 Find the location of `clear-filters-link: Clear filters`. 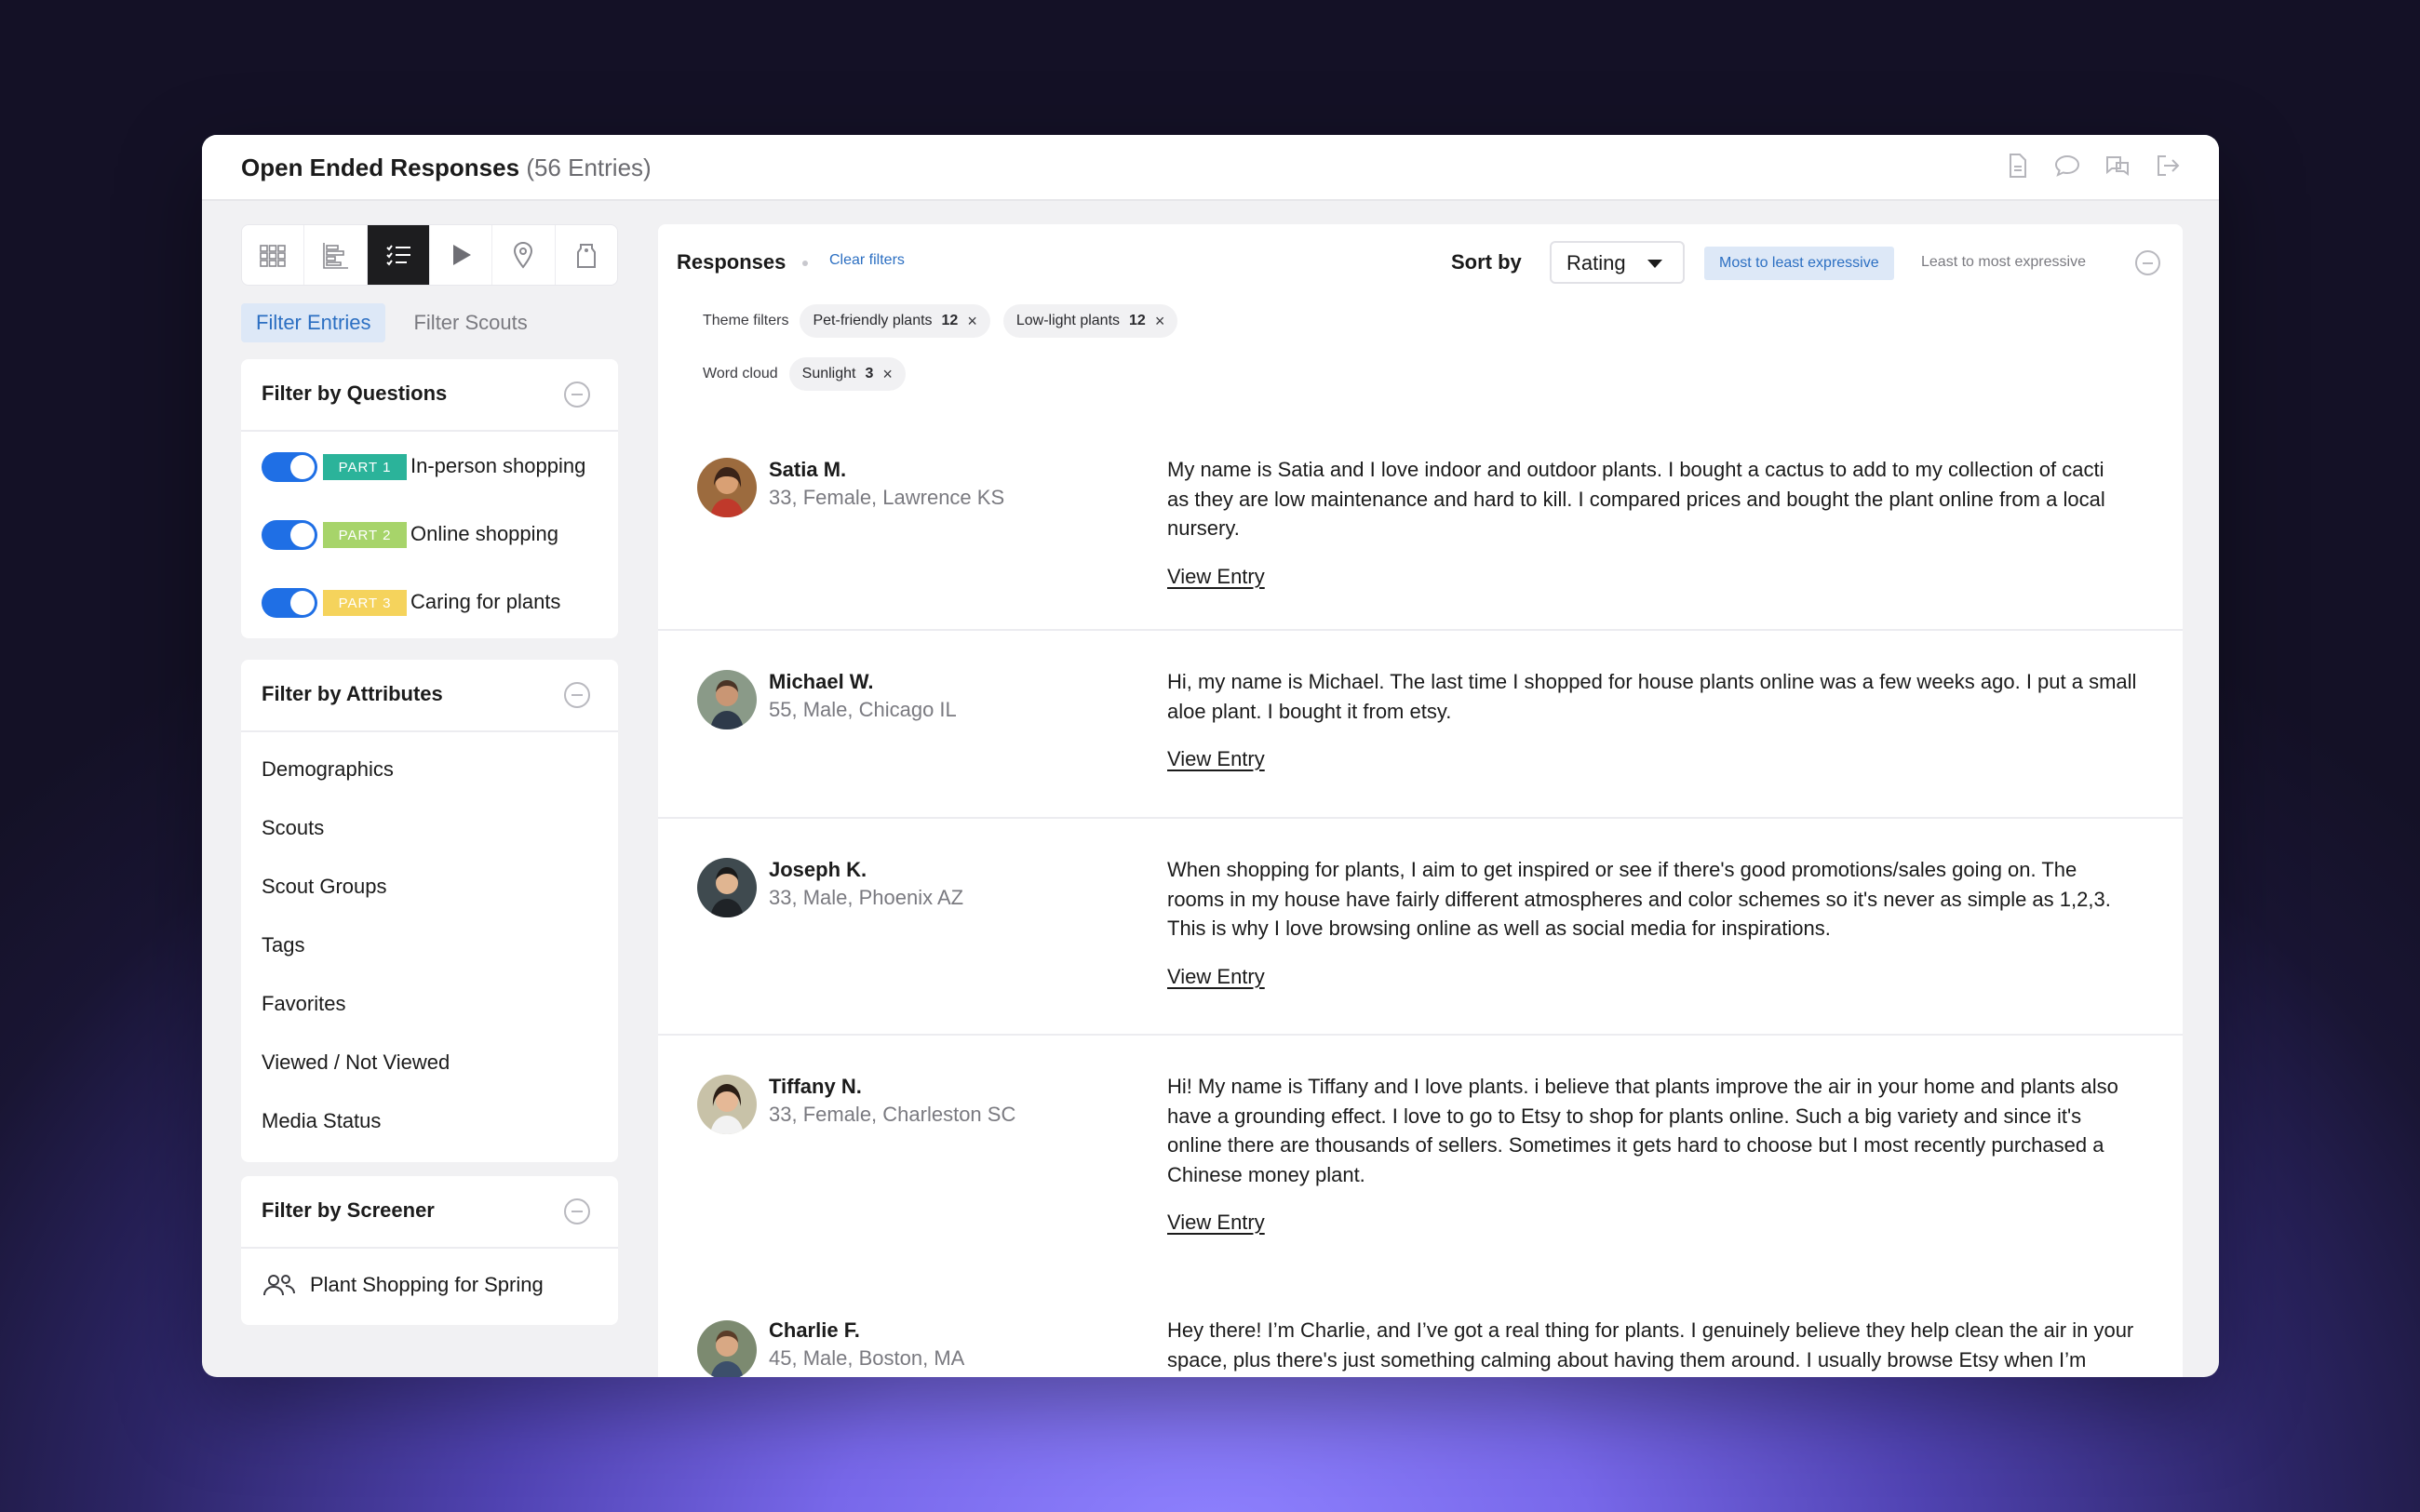

clear-filters-link: Clear filters is located at coordinates (867, 260).